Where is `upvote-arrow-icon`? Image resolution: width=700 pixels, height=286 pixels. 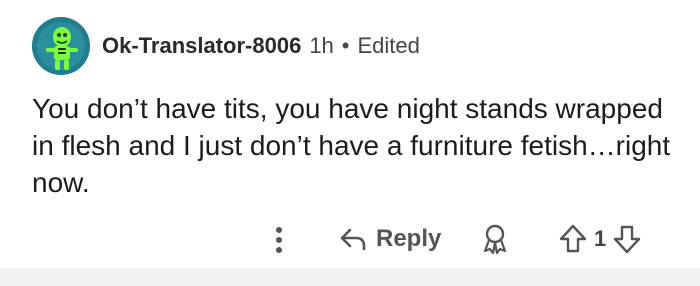
upvote-arrow-icon is located at coordinates (573, 238).